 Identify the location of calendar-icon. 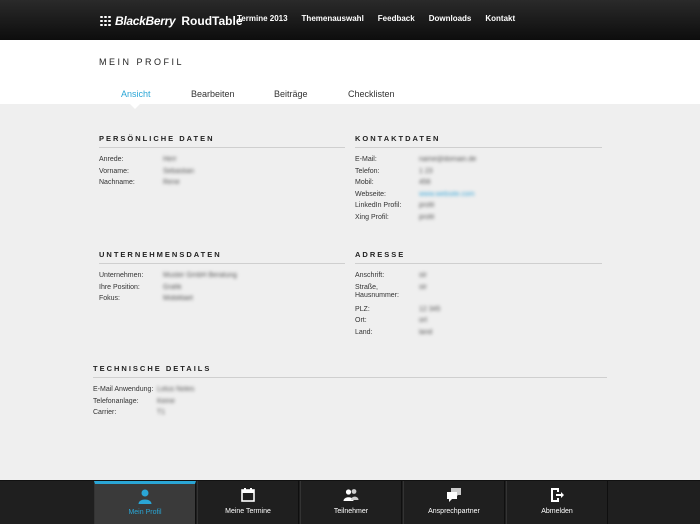
(248, 495).